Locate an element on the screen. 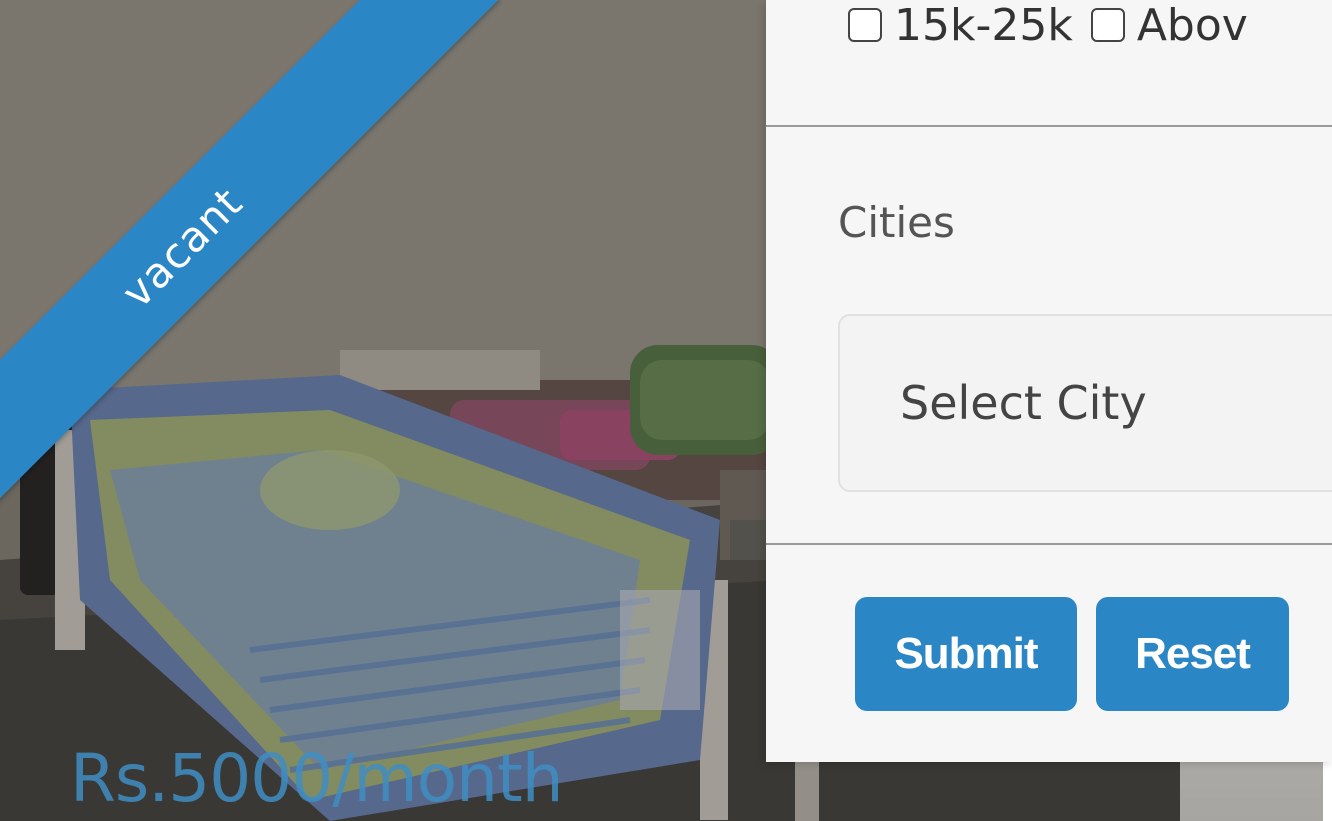 The width and height of the screenshot is (1332, 821). budget-checkbox-above is located at coordinates (1107, 25).